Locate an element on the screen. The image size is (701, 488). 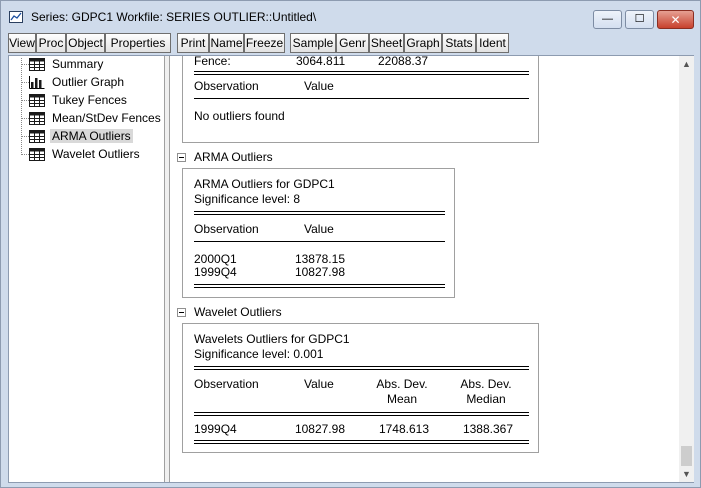
view-button: View is located at coordinates (22, 43).